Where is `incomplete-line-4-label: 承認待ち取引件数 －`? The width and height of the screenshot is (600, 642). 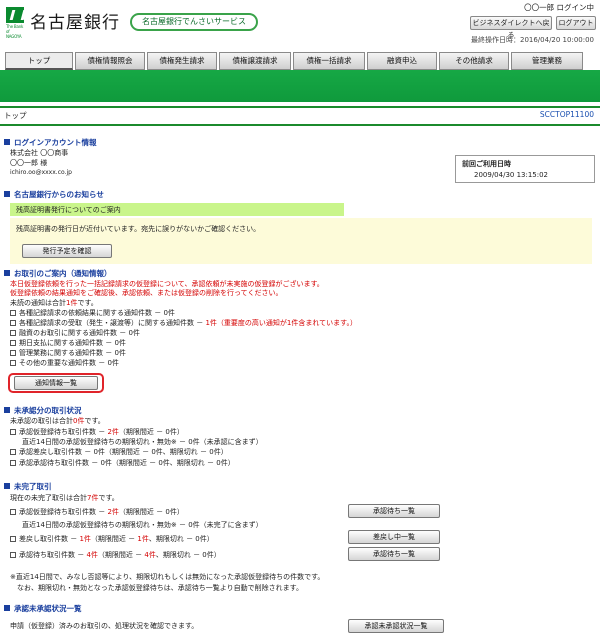 incomplete-line-4-label: 承認待ち取引件数 － is located at coordinates (53, 555).